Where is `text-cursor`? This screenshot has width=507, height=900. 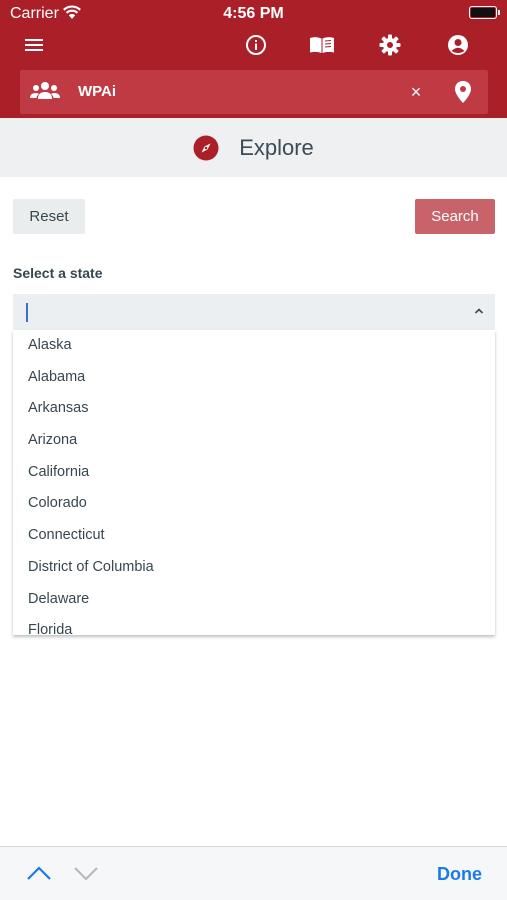
text-cursor is located at coordinates (27, 312).